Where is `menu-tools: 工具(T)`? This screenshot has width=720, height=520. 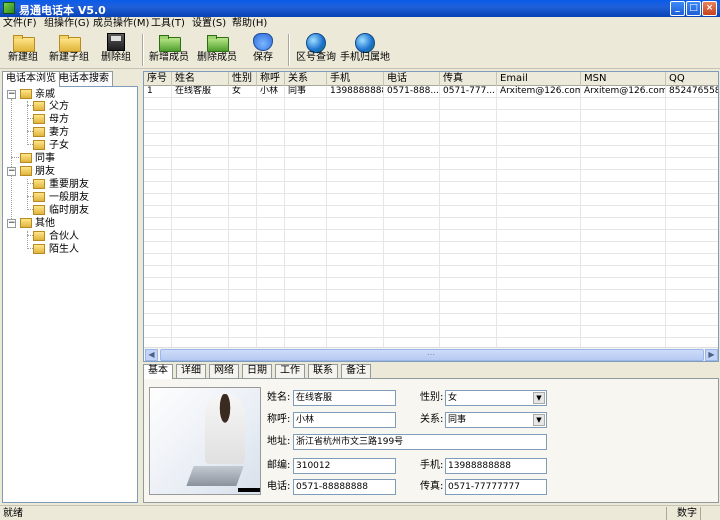
menu-tools: 工具(T) is located at coordinates (168, 24).